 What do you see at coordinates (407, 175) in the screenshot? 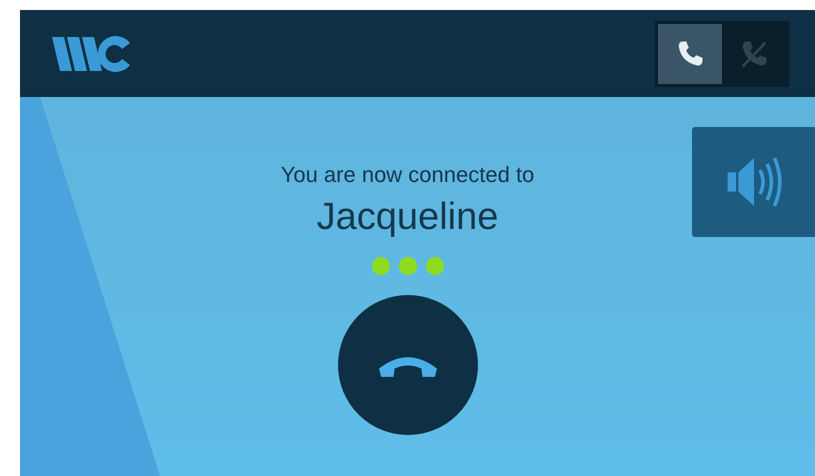
I see `status-message: You are now connected to` at bounding box center [407, 175].